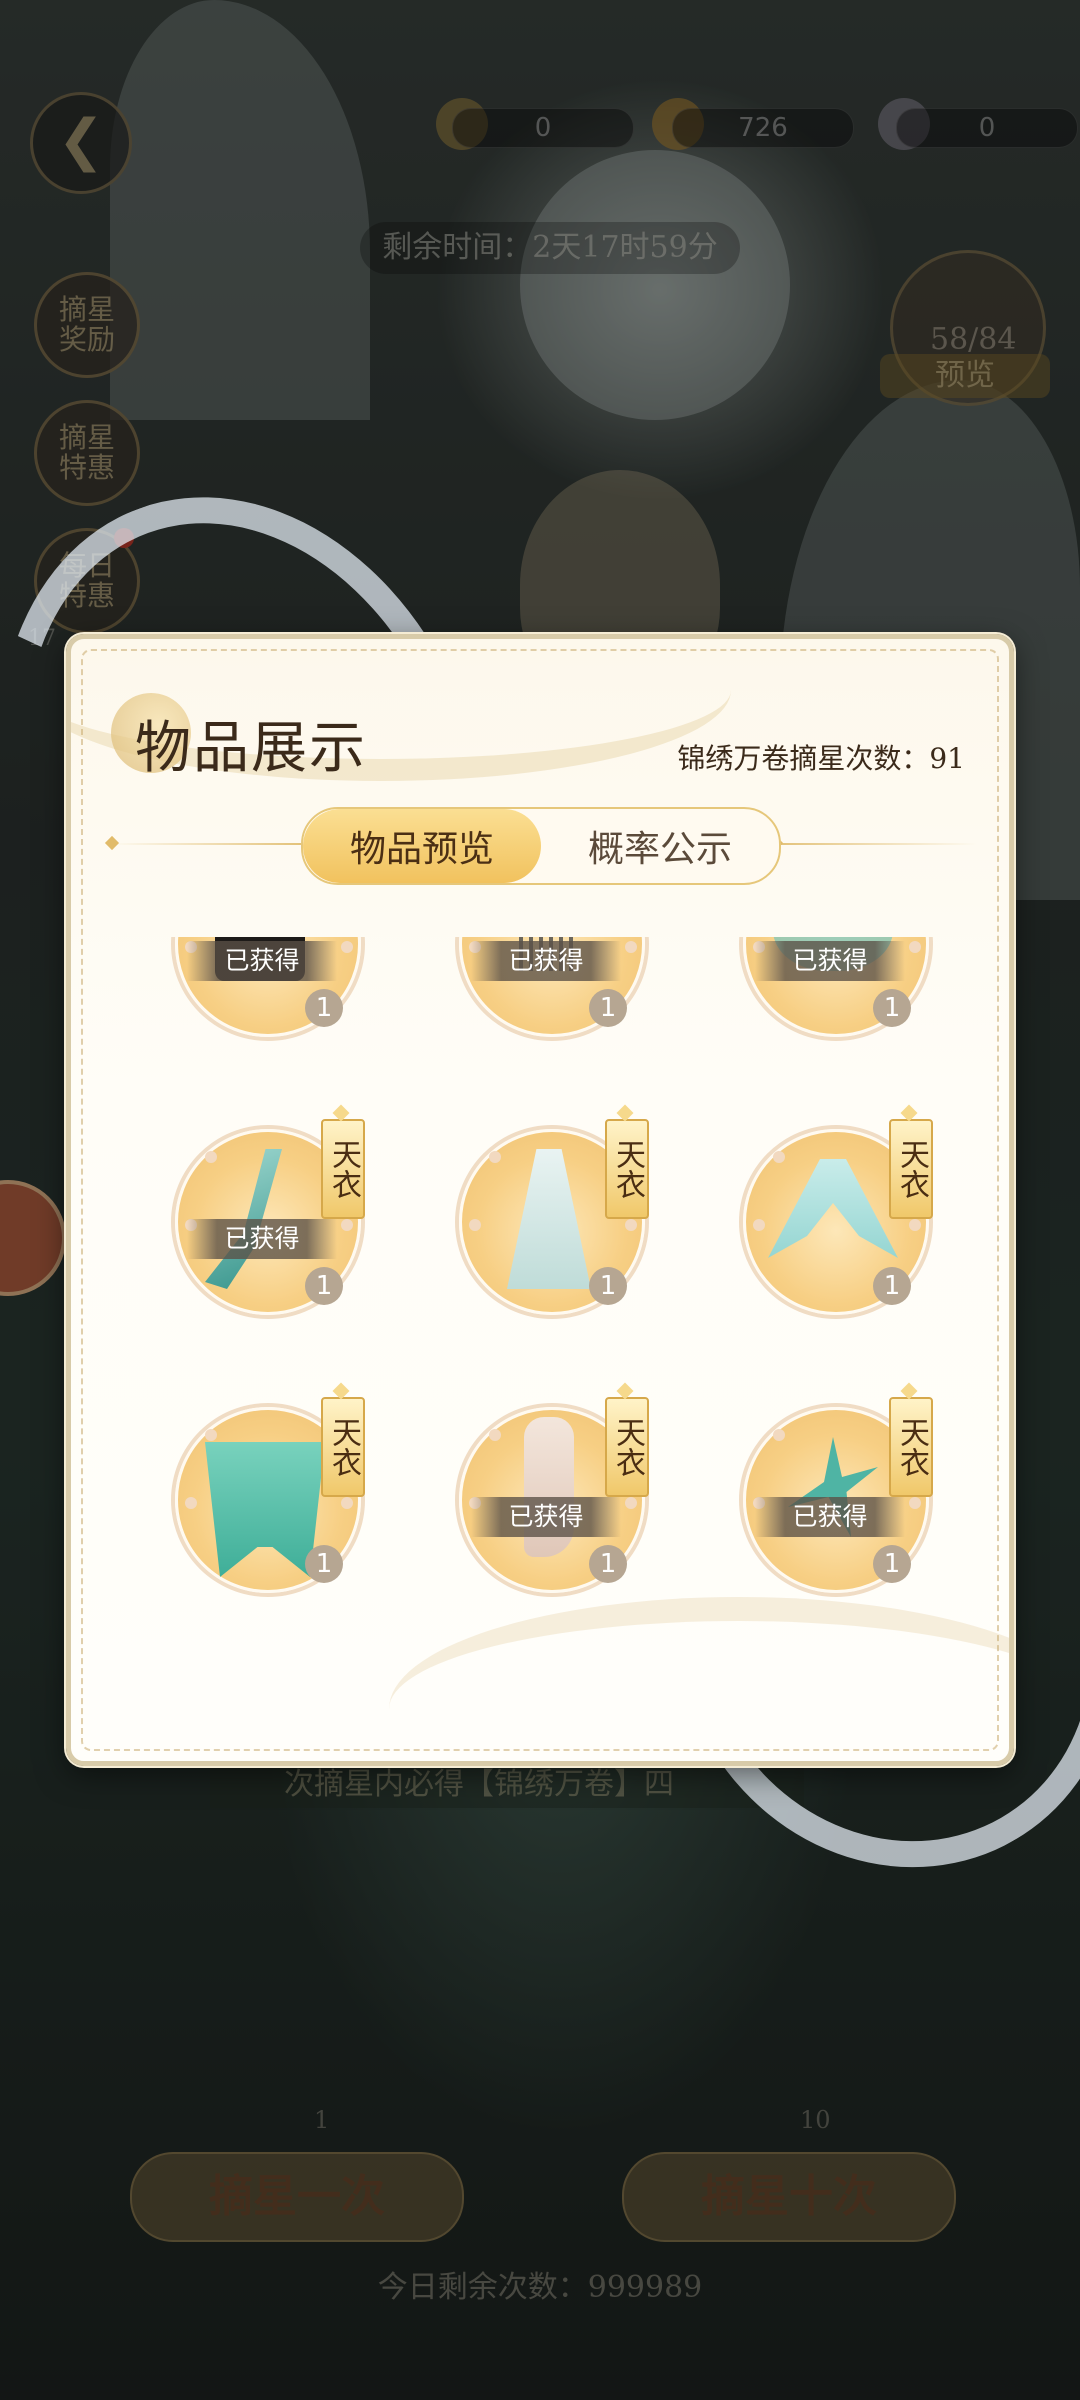 Image resolution: width=1080 pixels, height=2400 pixels. I want to click on draw-count: 锦绣万卷摘星次数：91, so click(821, 758).